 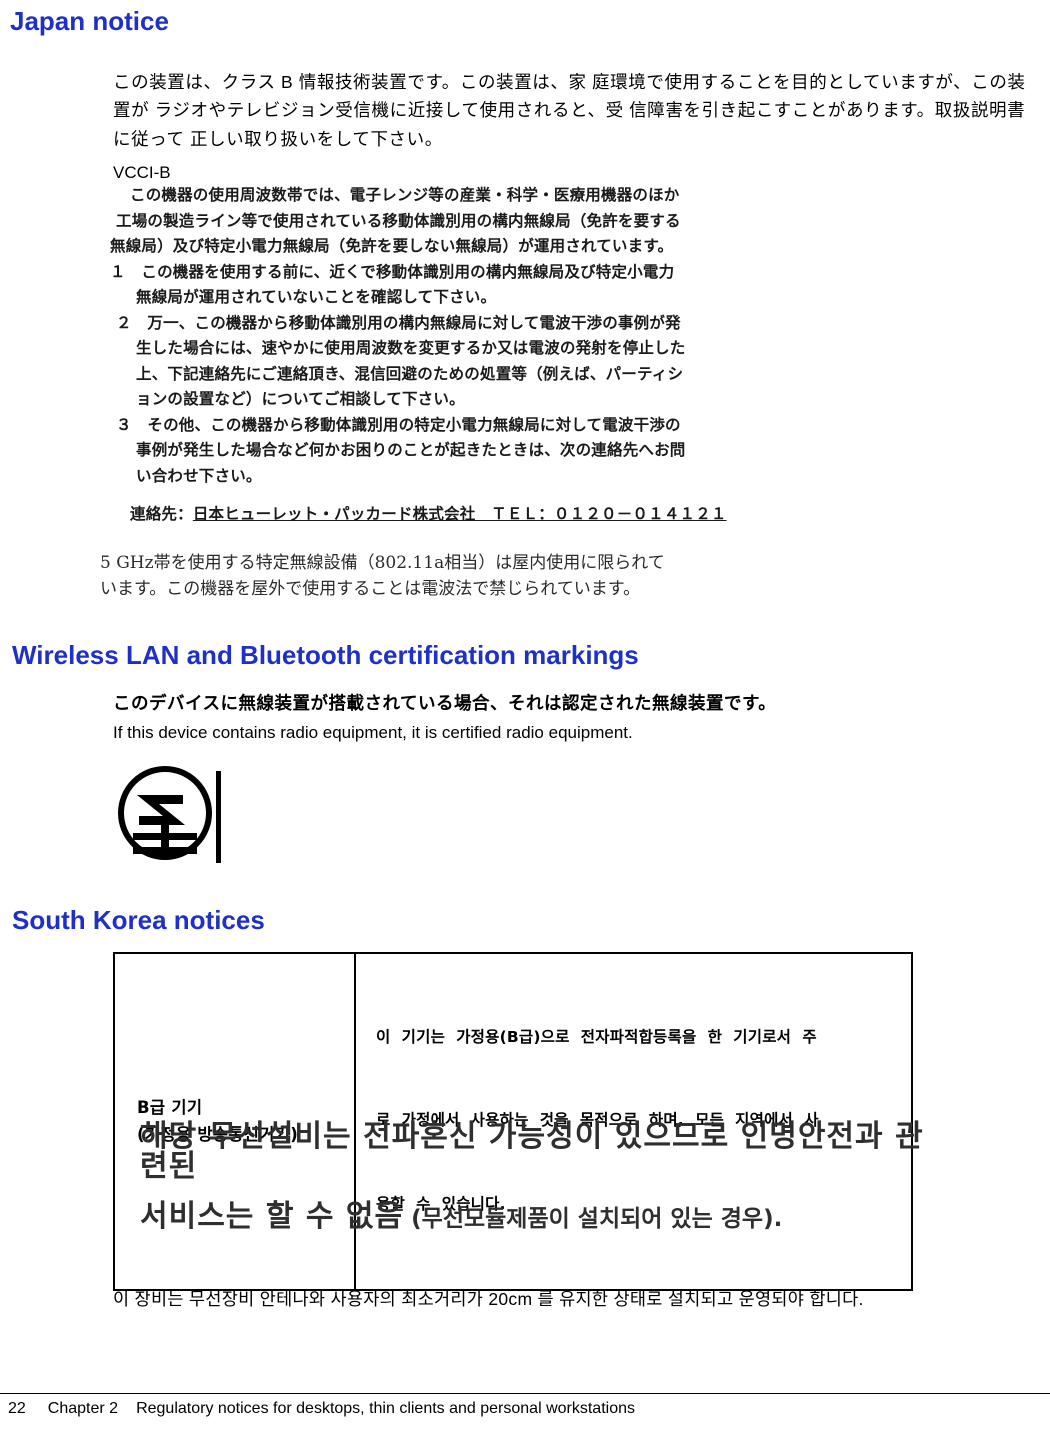 What do you see at coordinates (142, 172) in the screenshot?
I see `vcci-label: VCCI-B` at bounding box center [142, 172].